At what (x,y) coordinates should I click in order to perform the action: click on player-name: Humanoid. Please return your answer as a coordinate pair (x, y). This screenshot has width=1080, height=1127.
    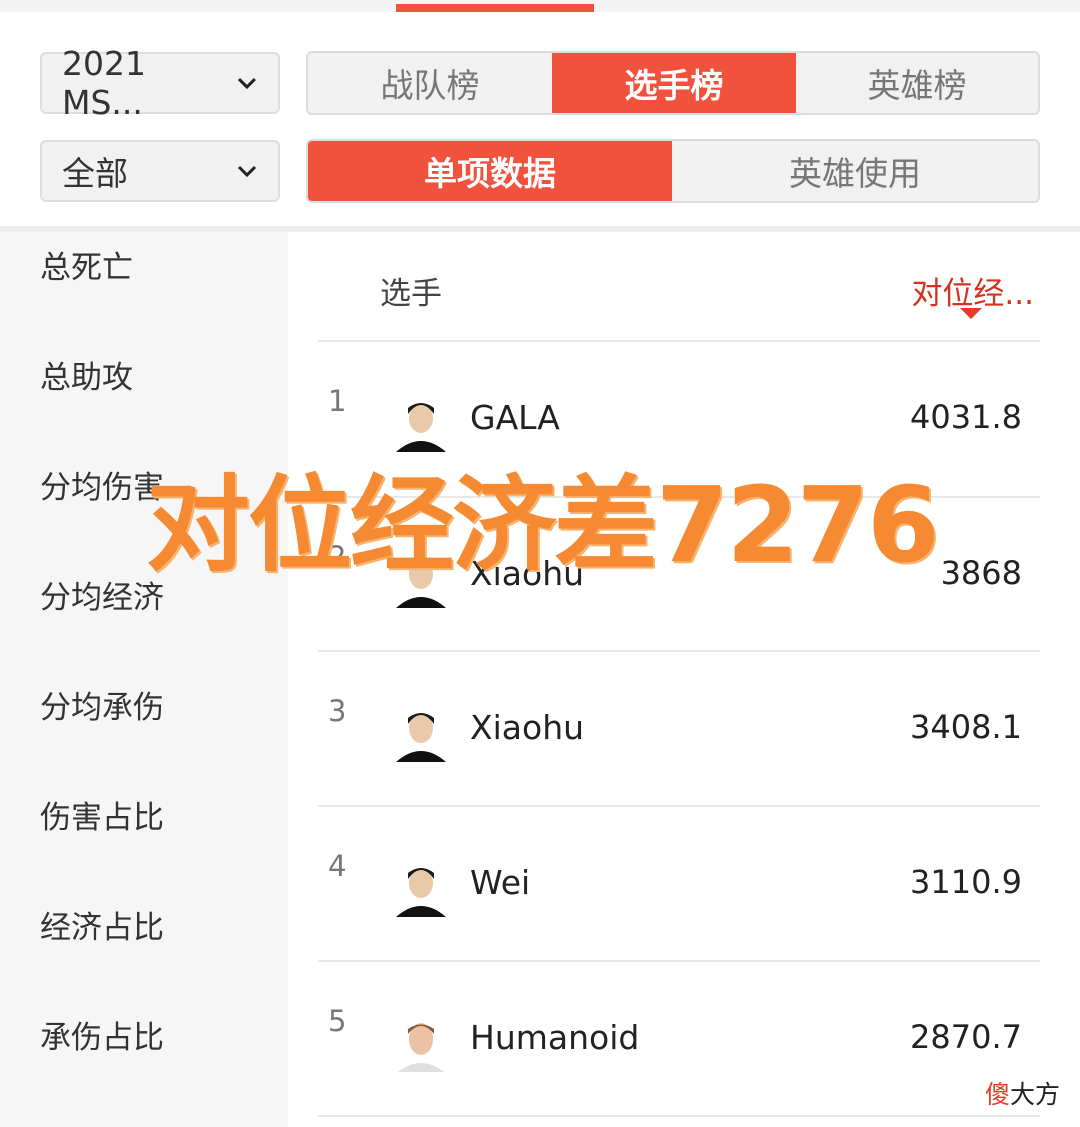
    Looking at the image, I should click on (555, 1037).